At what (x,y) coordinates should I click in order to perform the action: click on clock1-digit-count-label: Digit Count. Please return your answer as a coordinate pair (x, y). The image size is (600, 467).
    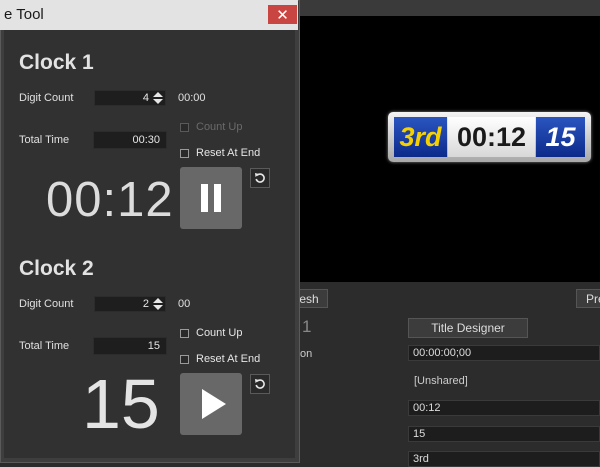
    Looking at the image, I should click on (46, 98).